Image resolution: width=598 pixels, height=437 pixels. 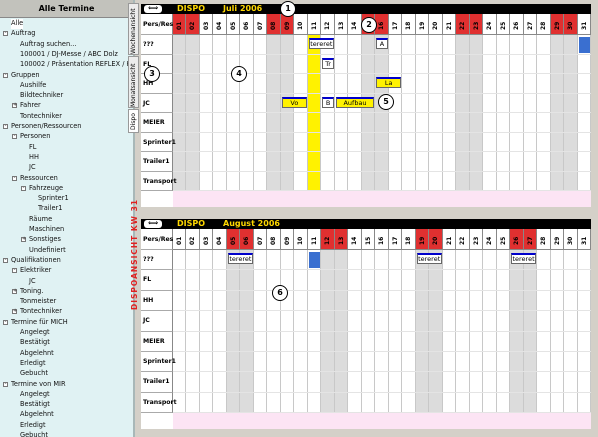 What do you see at coordinates (584, 45) in the screenshot?
I see `blue-marker` at bounding box center [584, 45].